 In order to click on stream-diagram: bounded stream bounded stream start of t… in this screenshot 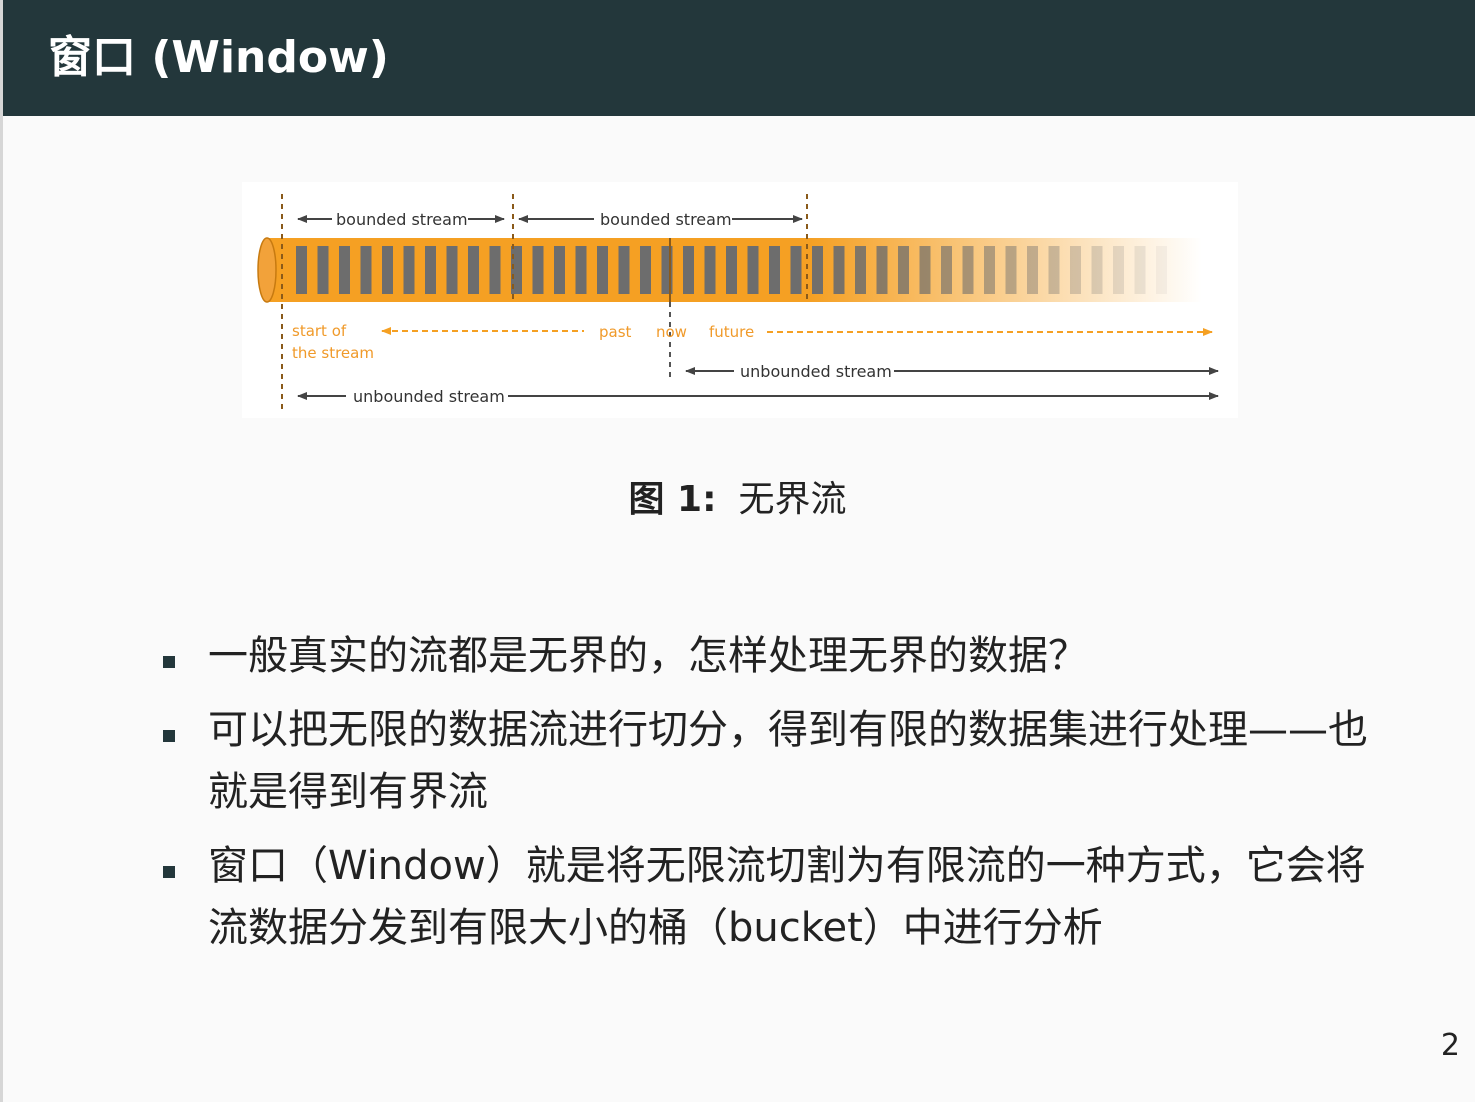, I will do `click(738, 304)`.